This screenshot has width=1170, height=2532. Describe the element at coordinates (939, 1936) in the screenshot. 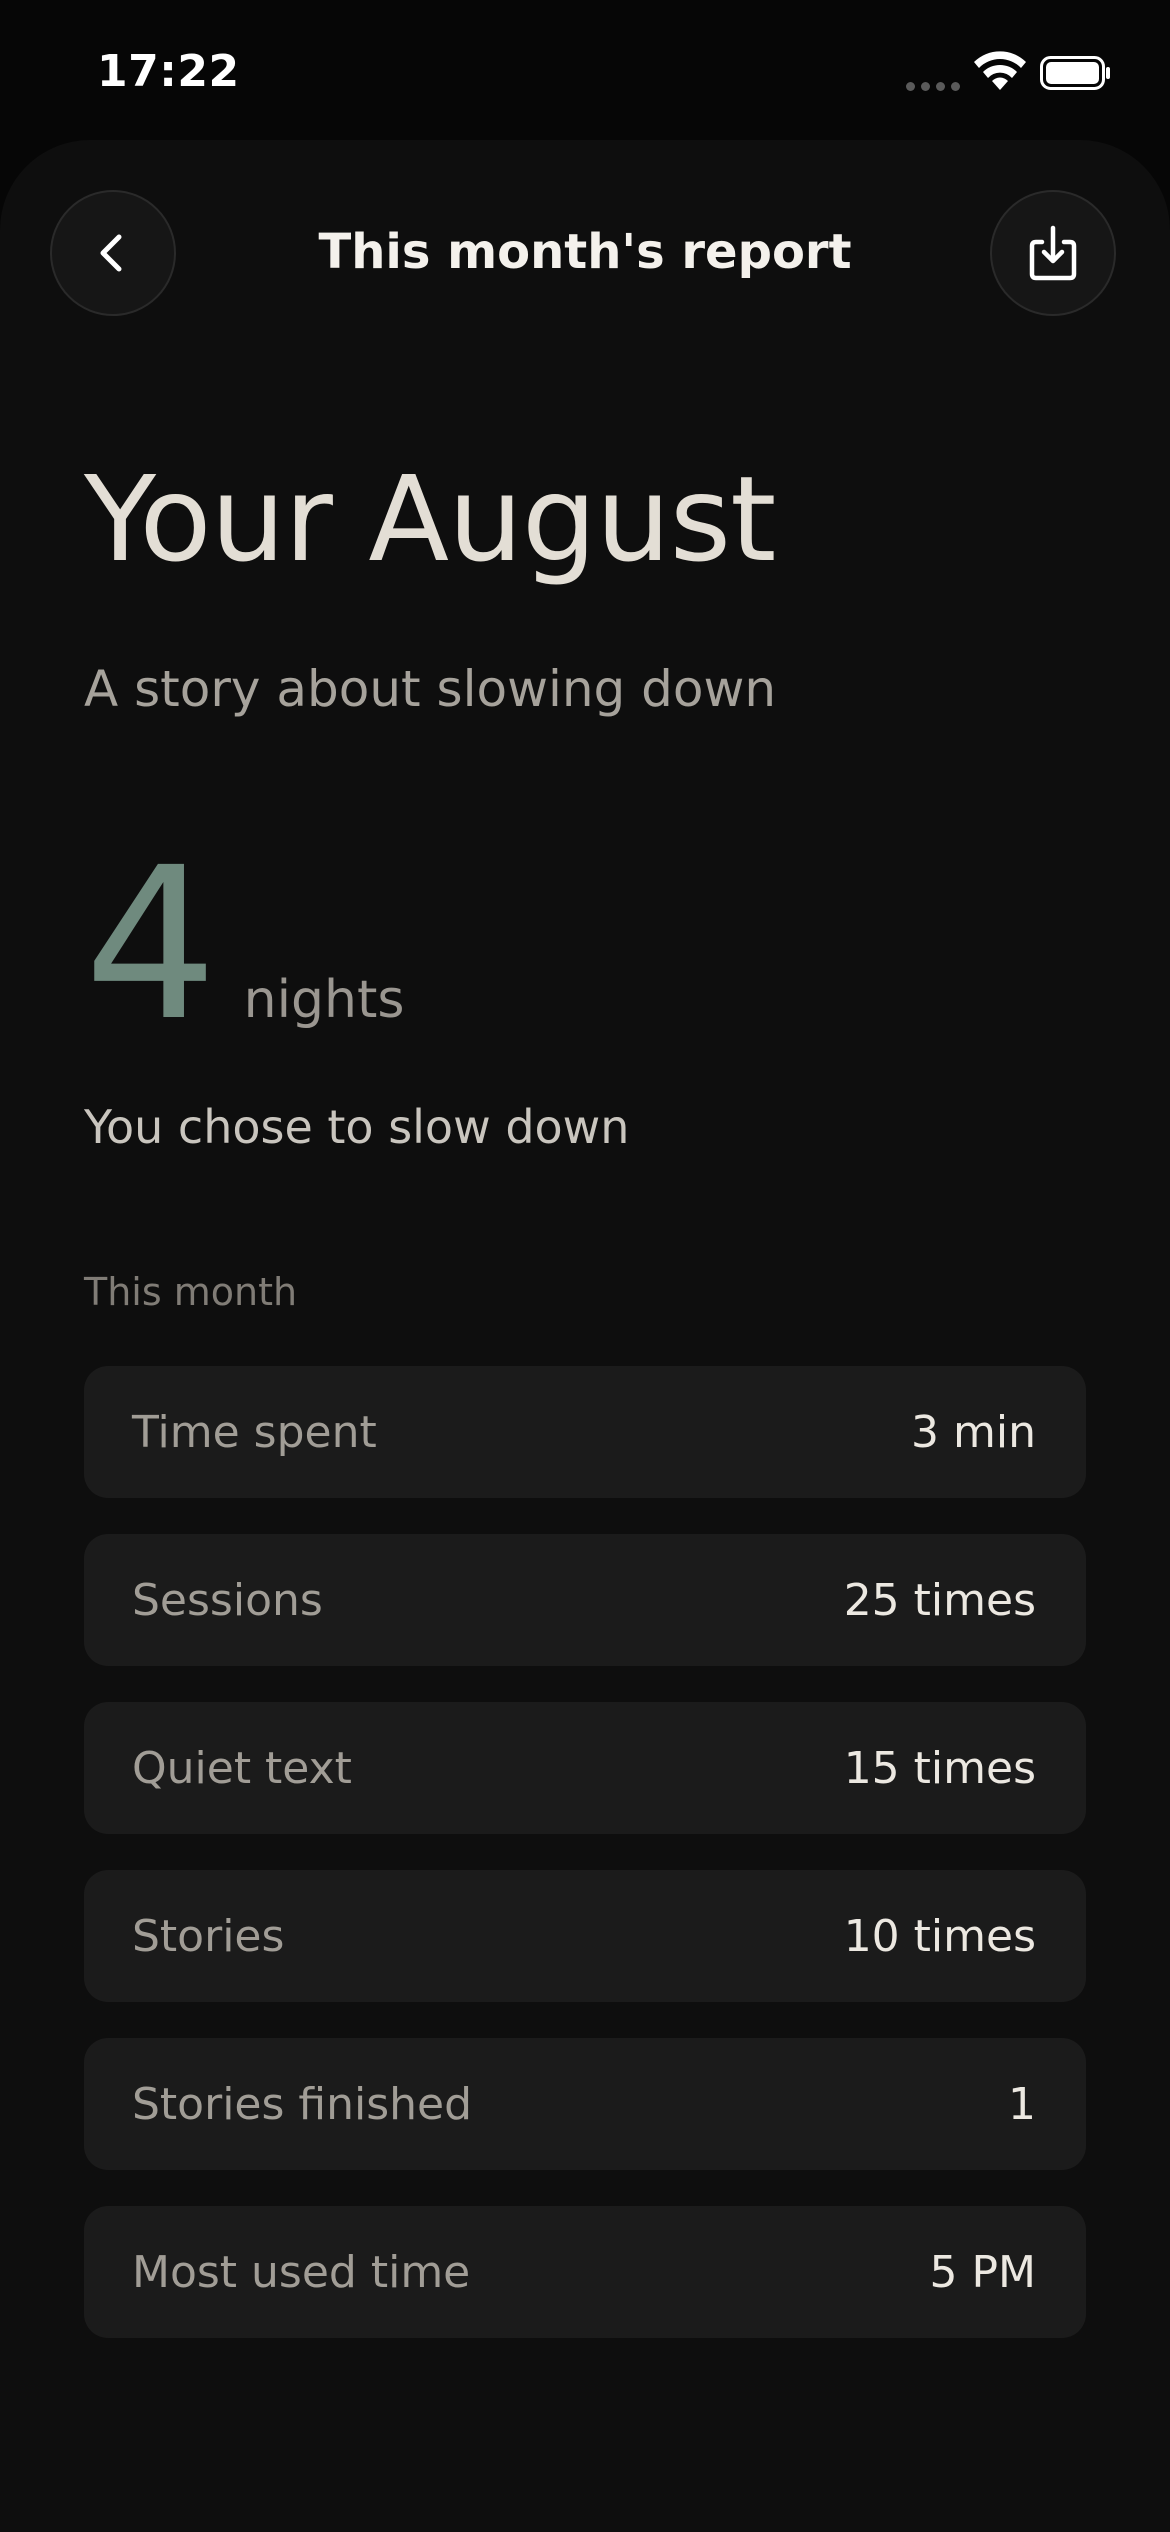

I see `stat-value: 10 times` at that location.